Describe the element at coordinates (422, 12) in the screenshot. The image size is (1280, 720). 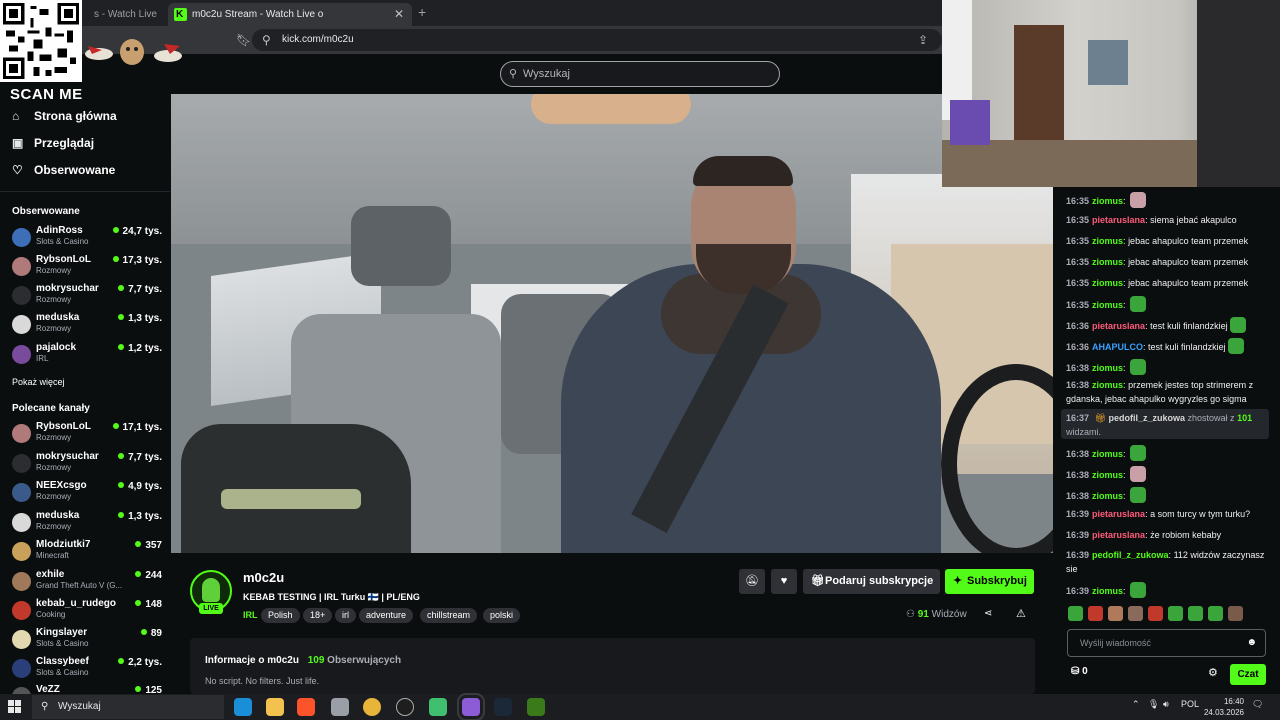
I see `new-tab-button: +` at that location.